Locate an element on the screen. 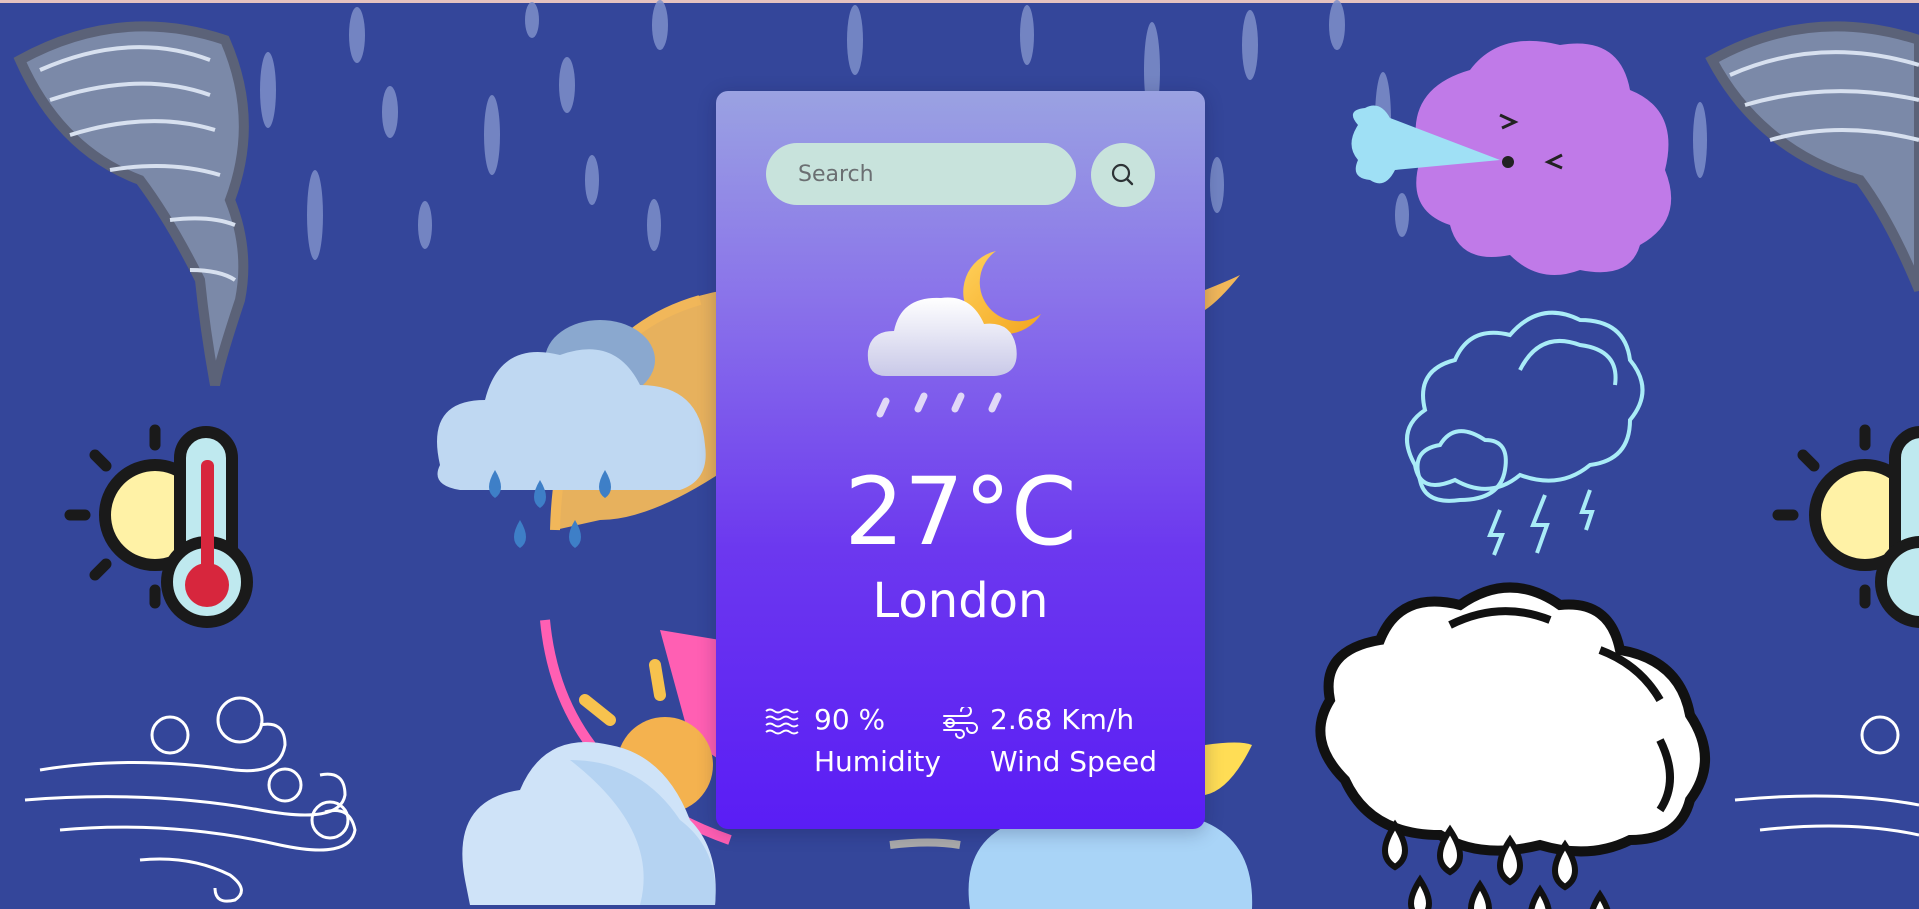 The width and height of the screenshot is (1919, 909). blowing-cloud-icon is located at coordinates (1511, 157).